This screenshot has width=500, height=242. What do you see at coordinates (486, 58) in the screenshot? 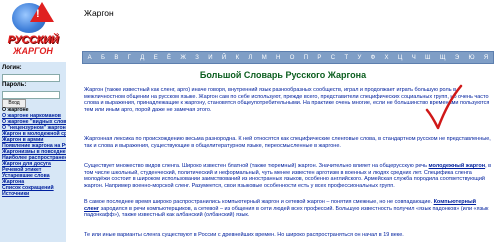
I see `alphabet-letter: Я` at bounding box center [486, 58].